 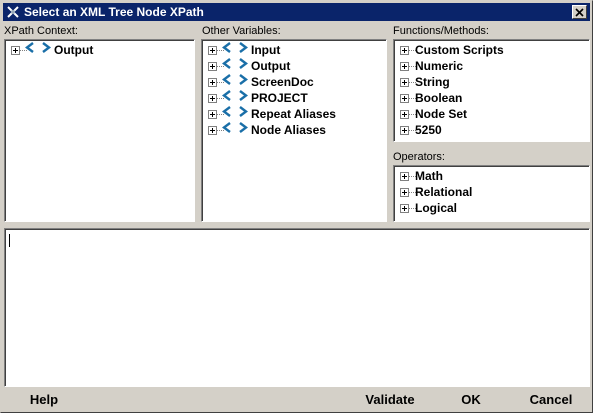 I want to click on validate-button: Validate, so click(x=390, y=400).